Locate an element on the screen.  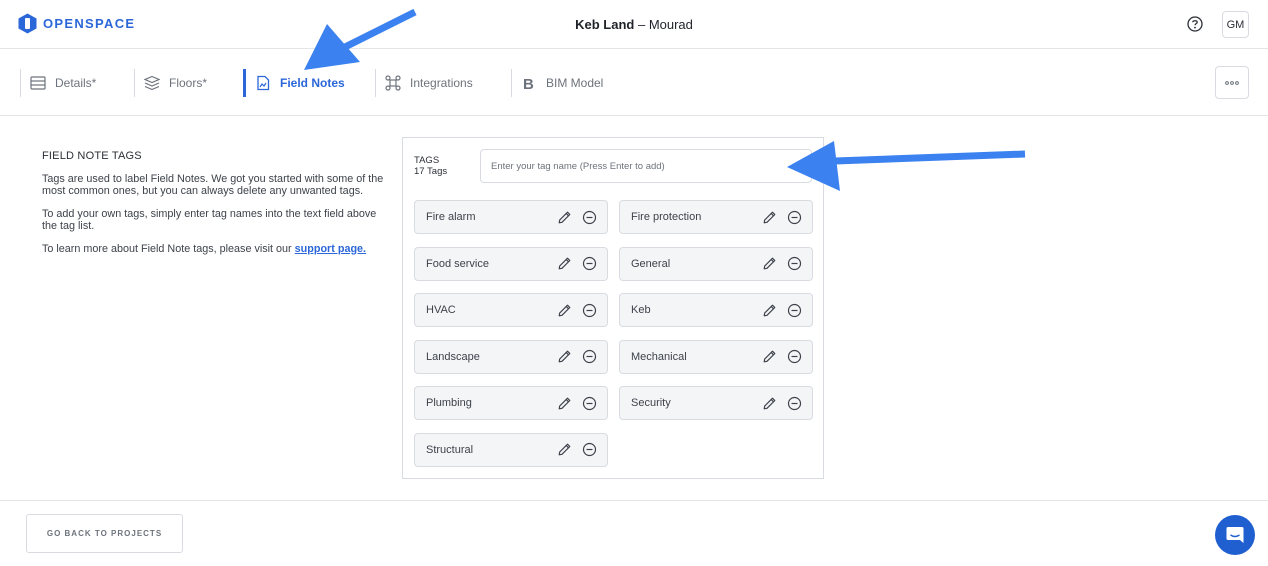
field-notes-icon is located at coordinates (263, 83).